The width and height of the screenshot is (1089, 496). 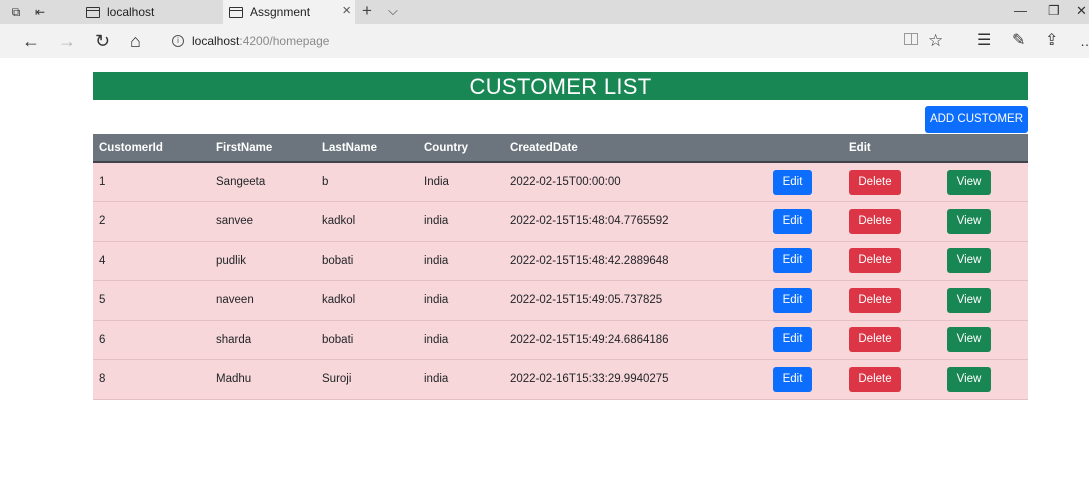 I want to click on cell-customerid: 1, so click(x=102, y=182).